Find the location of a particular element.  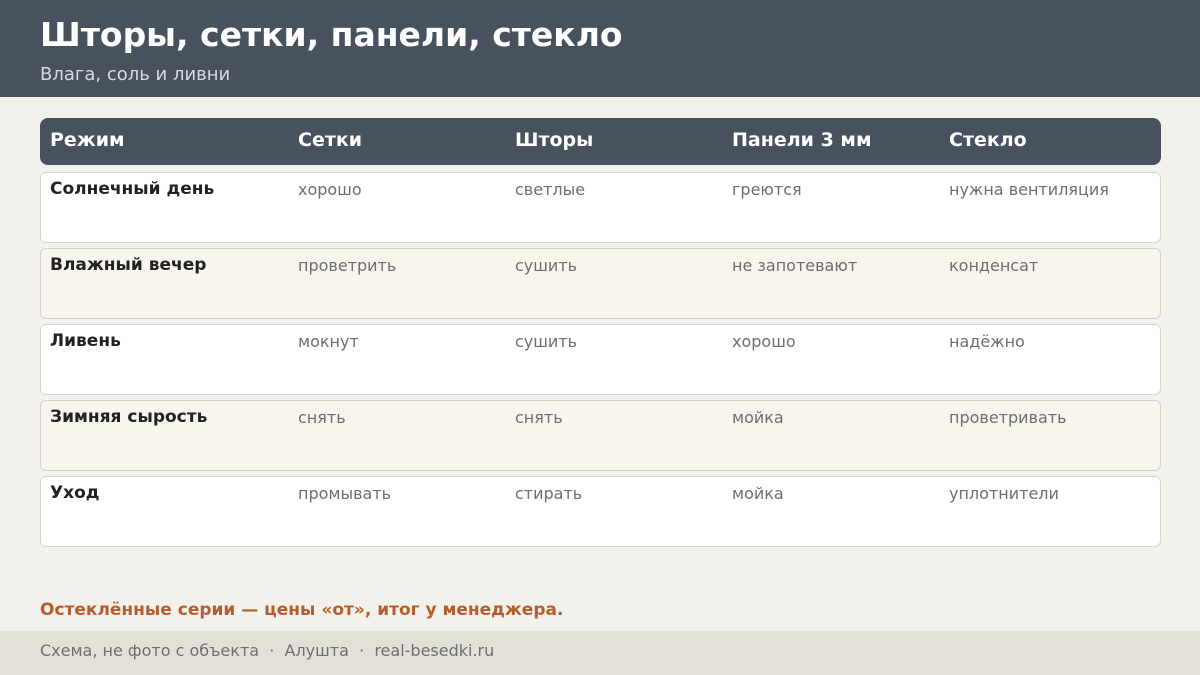

cell-nets: хорошо is located at coordinates (330, 189).